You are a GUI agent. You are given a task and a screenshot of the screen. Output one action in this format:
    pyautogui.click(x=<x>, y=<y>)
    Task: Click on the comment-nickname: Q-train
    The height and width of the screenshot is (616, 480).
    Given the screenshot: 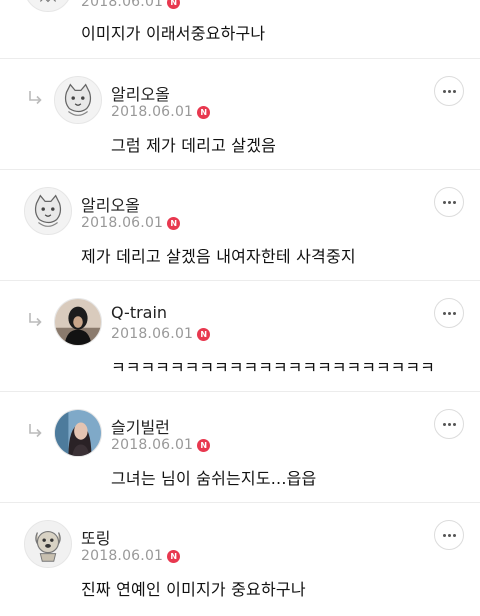 What is the action you would take?
    pyautogui.click(x=139, y=312)
    